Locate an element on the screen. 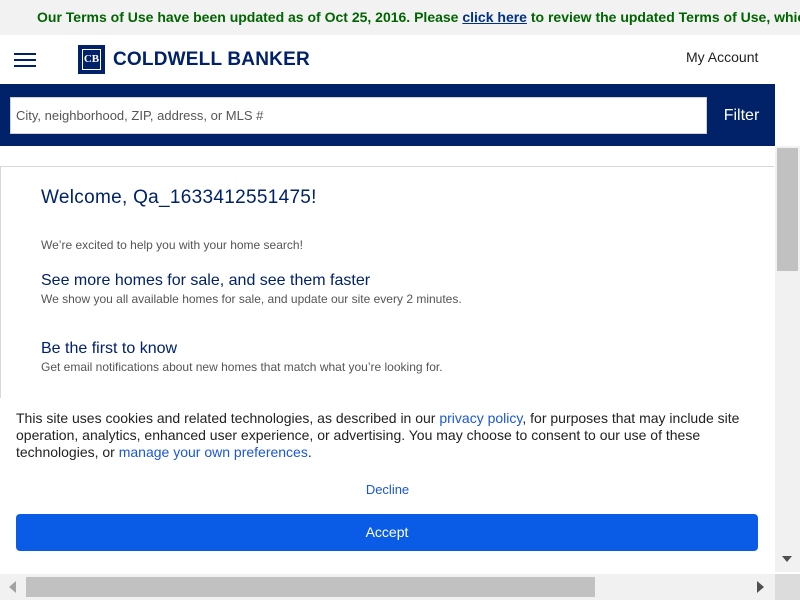  my-account-link: My Account is located at coordinates (722, 57).